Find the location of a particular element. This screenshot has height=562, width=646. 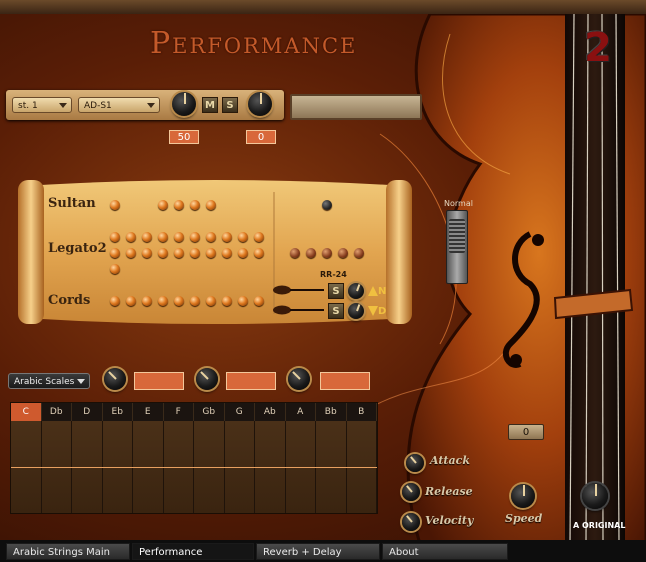

control-strip: st. 1 AD-S1 M S is located at coordinates (145, 105).